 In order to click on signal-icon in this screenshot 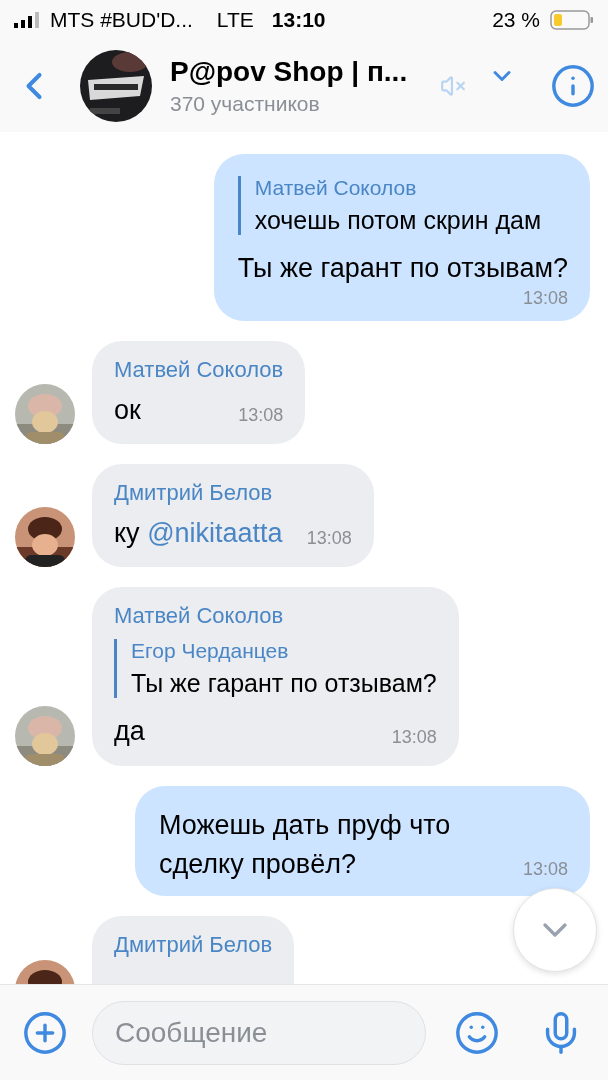, I will do `click(27, 20)`.